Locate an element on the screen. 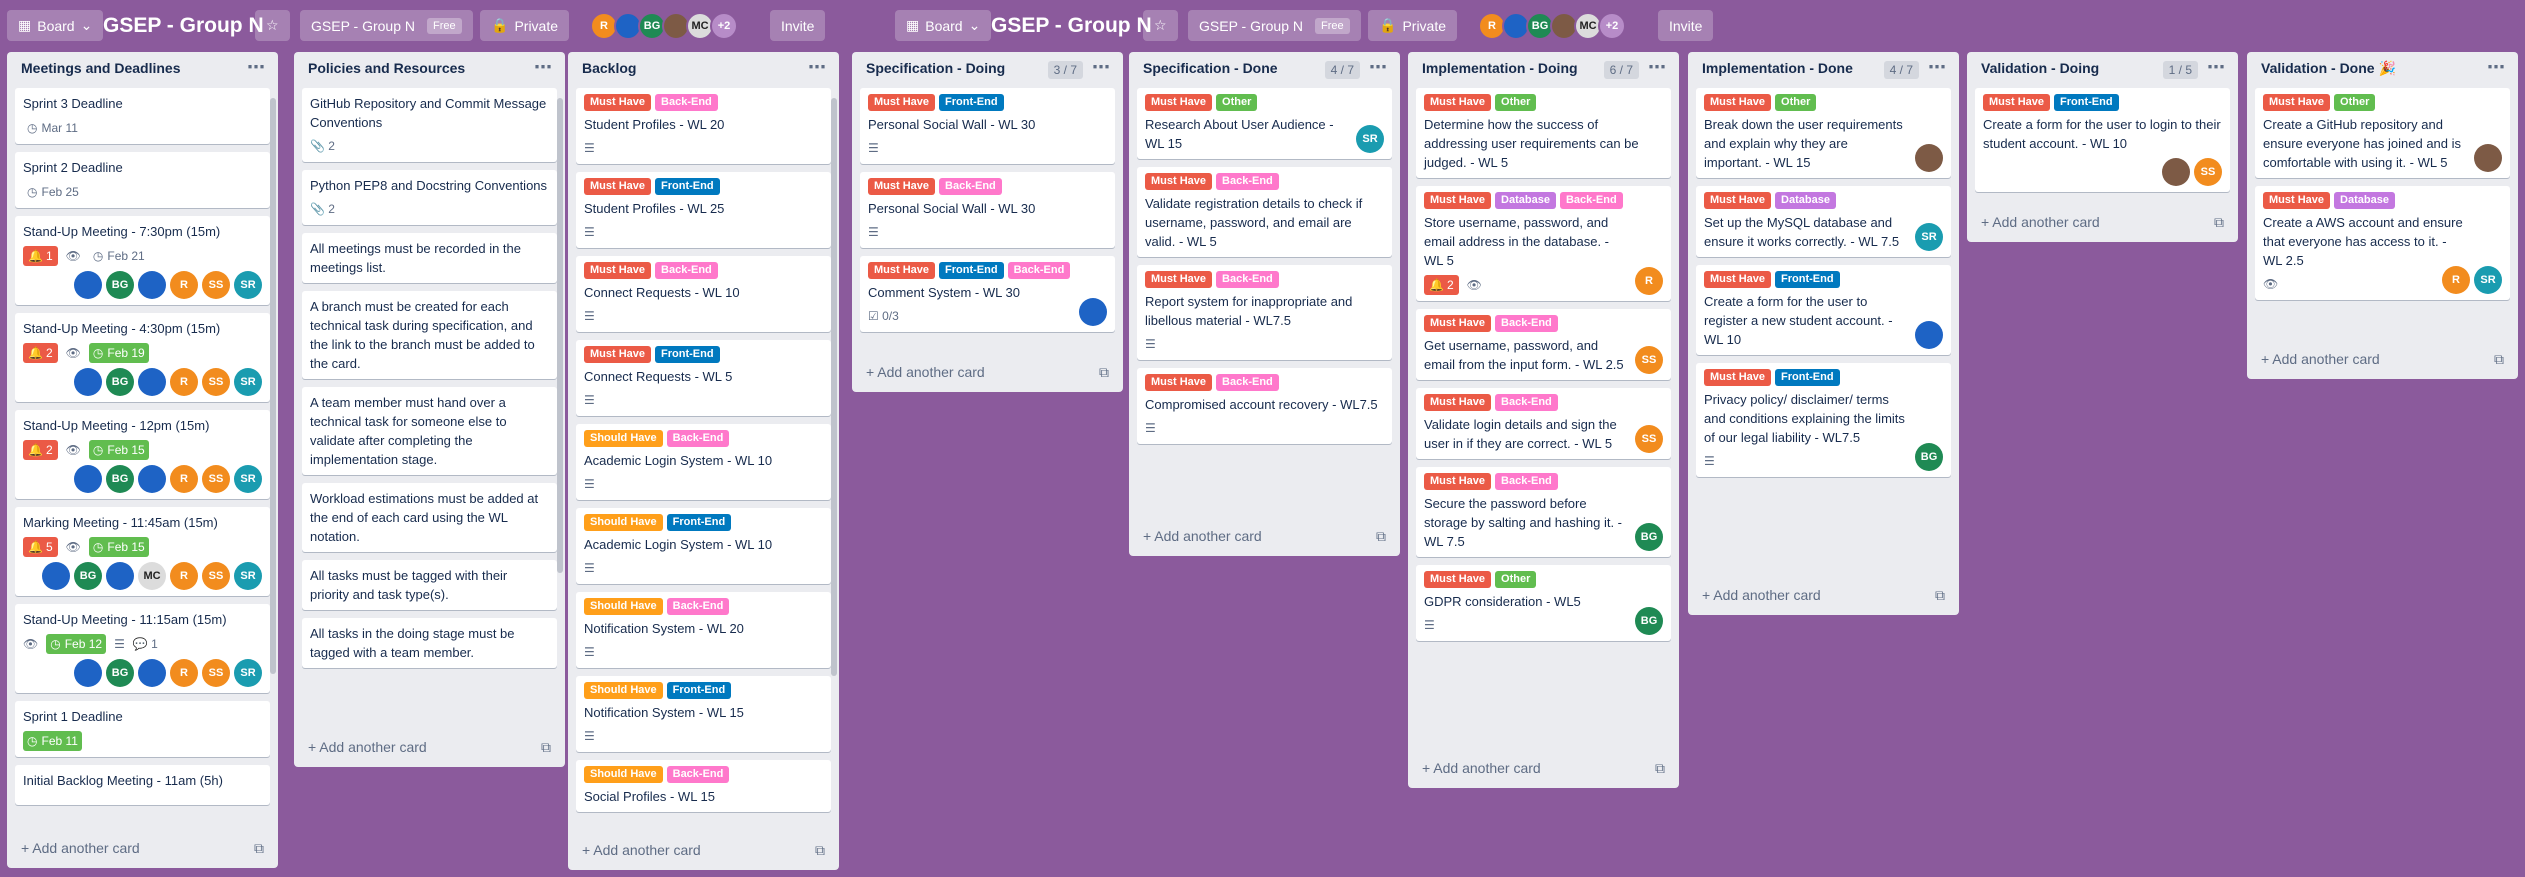 The width and height of the screenshot is (2525, 877). list-title: Backlog is located at coordinates (609, 68).